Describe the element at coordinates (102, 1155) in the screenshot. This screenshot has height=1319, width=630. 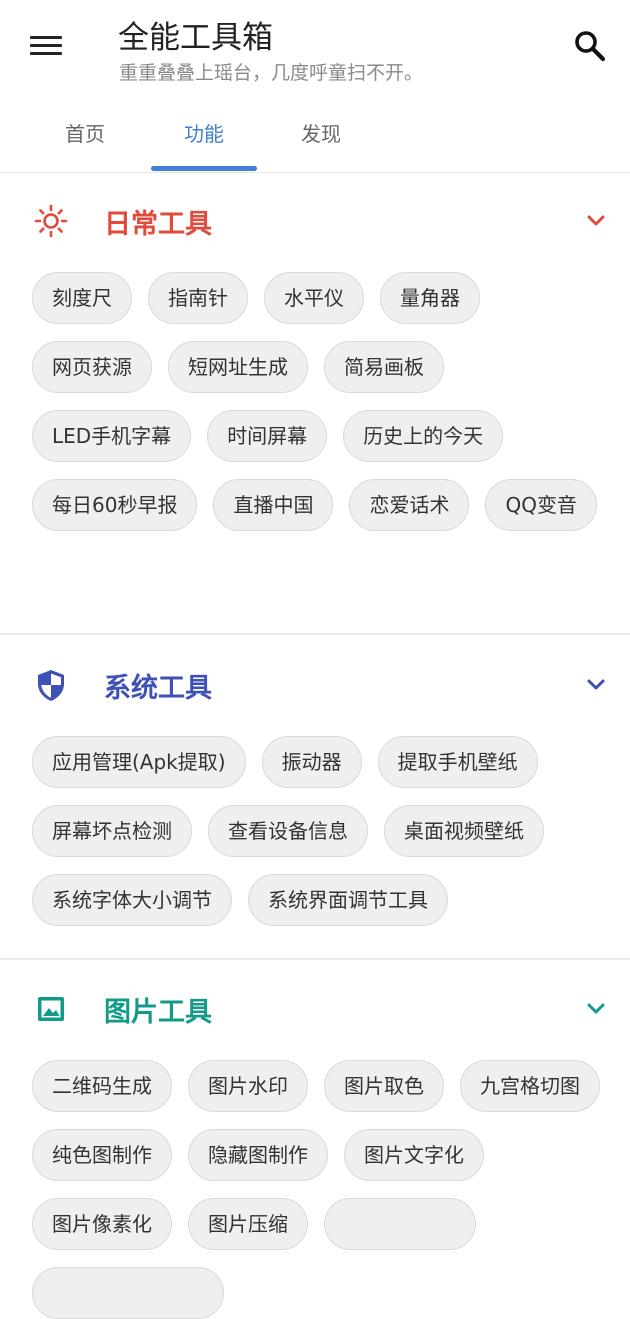
I see `chip-solid-color: 纯色图制作` at that location.